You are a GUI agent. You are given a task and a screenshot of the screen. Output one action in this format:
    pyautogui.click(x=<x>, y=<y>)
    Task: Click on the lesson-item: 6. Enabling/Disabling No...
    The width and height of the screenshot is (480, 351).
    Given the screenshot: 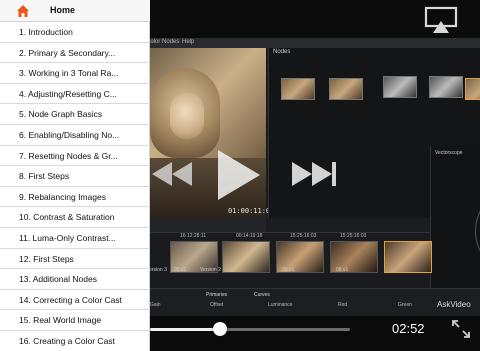 What is the action you would take?
    pyautogui.click(x=75, y=135)
    